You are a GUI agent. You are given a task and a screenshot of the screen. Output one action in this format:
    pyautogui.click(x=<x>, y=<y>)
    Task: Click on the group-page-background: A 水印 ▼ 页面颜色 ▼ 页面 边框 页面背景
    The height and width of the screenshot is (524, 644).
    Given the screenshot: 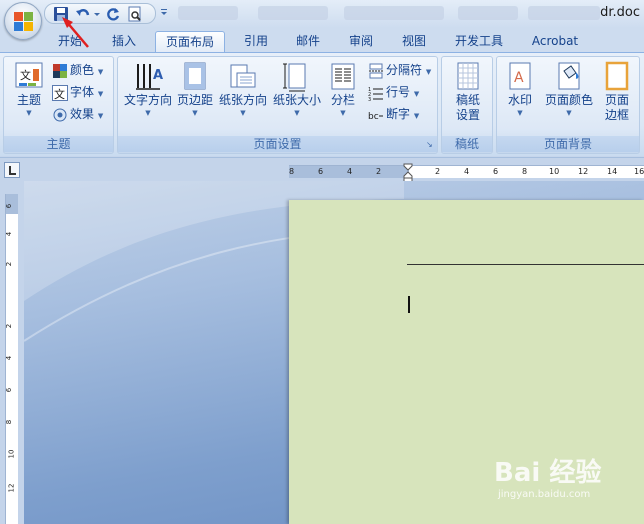 What is the action you would take?
    pyautogui.click(x=568, y=105)
    